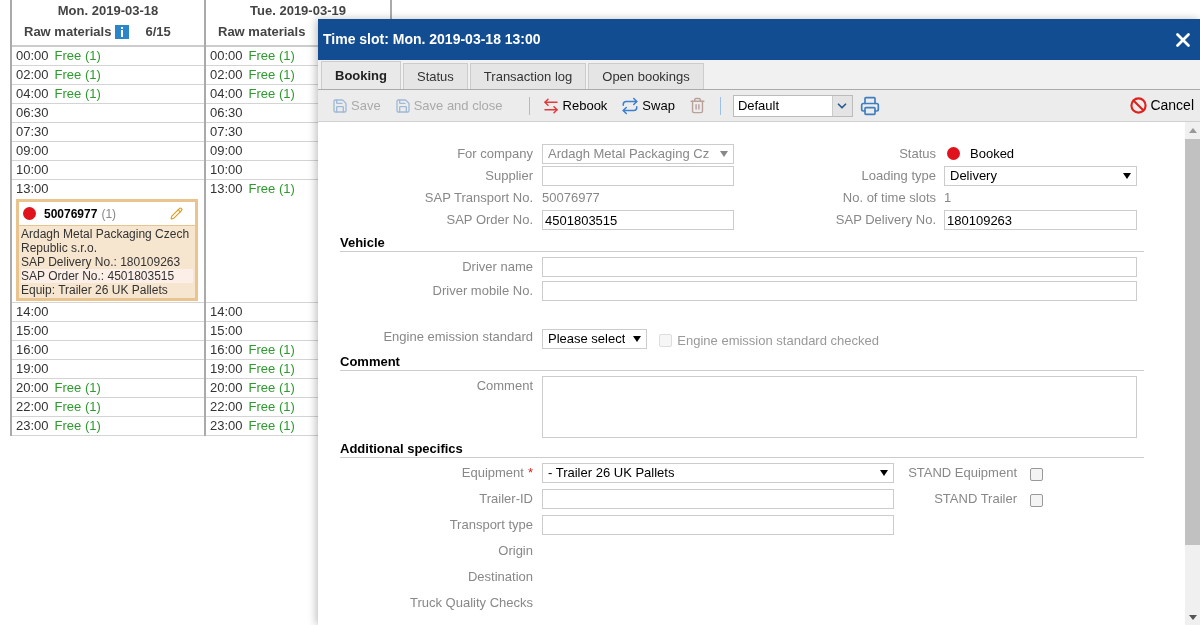  What do you see at coordinates (32, 132) in the screenshot?
I see `slot-time: 07:30` at bounding box center [32, 132].